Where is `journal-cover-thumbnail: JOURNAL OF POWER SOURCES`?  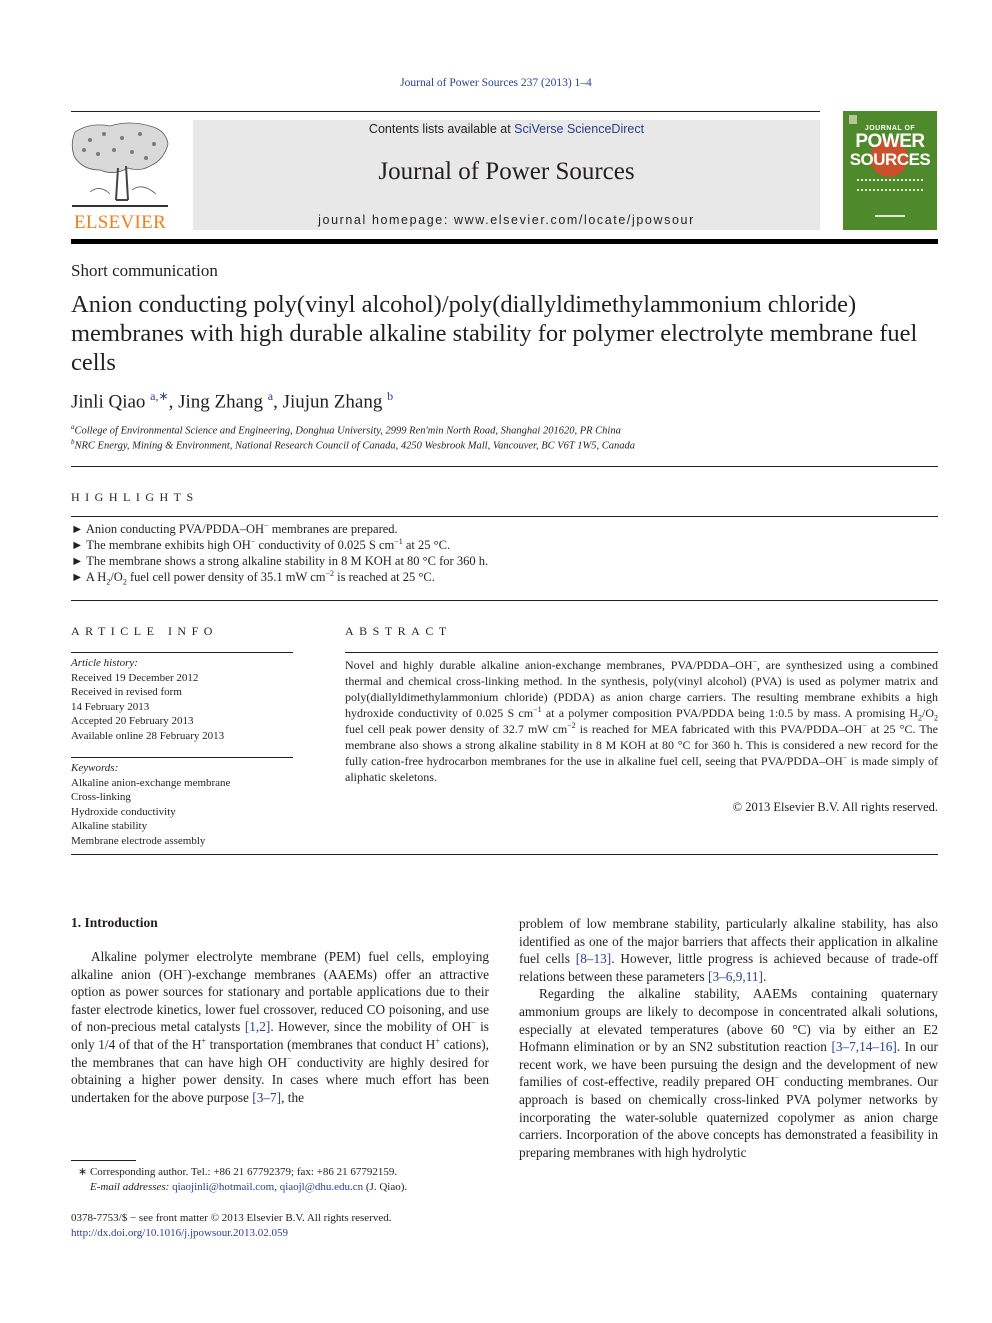 journal-cover-thumbnail: JOURNAL OF POWER SOURCES is located at coordinates (890, 170).